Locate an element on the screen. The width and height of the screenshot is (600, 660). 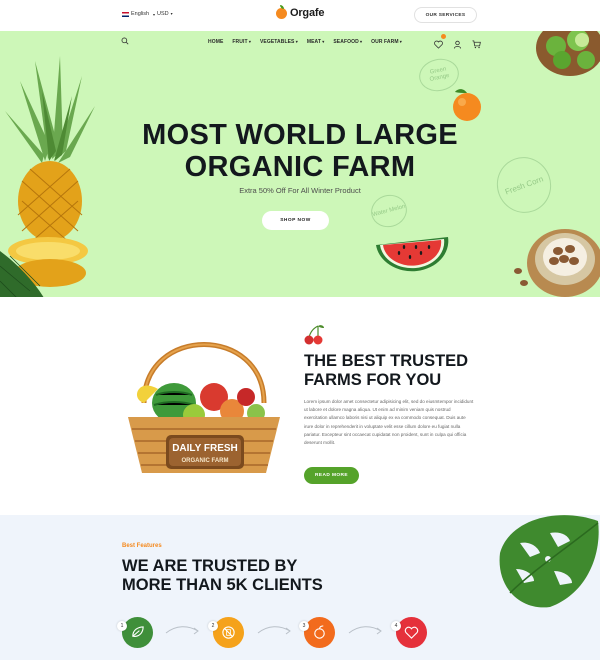
nav-meat: MEAT is located at coordinates (316, 42).